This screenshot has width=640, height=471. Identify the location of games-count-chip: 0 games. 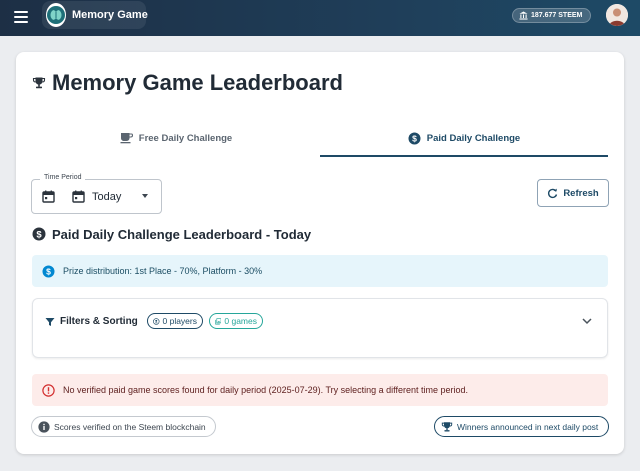
(236, 321).